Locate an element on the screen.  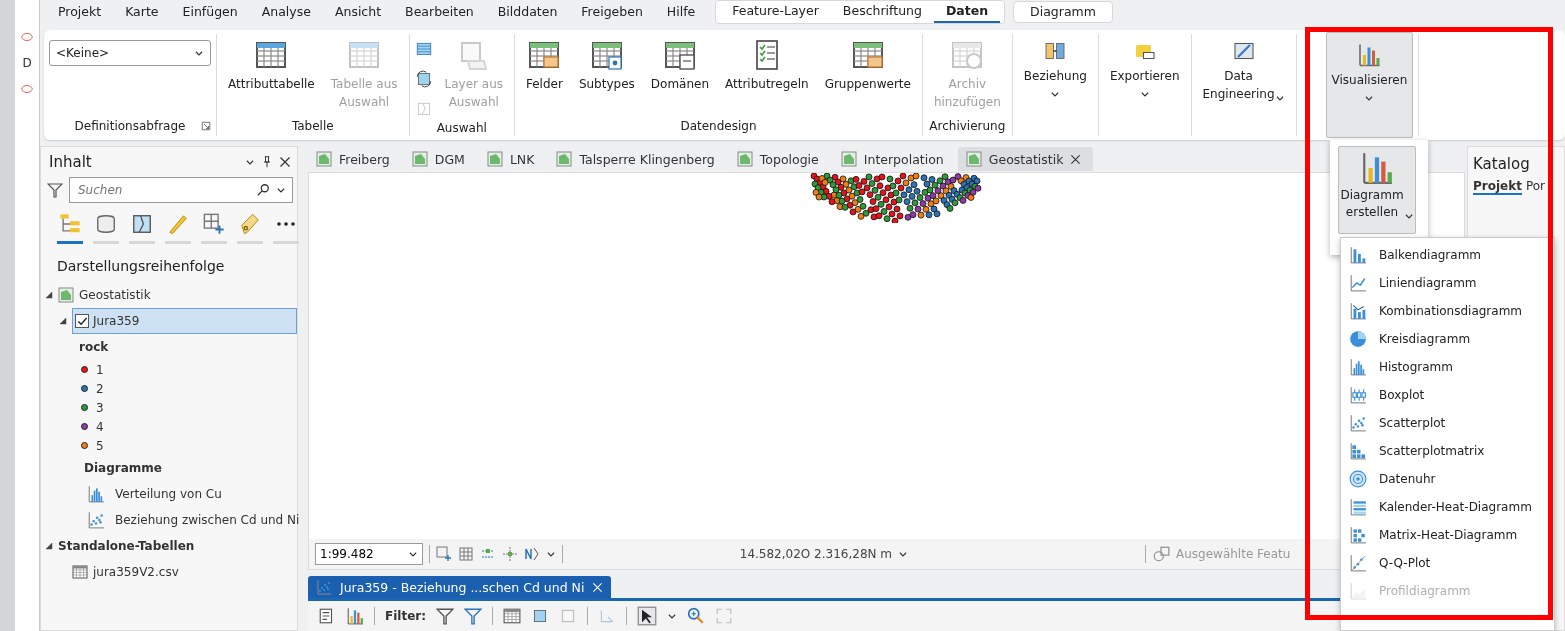
side-tab-label: D is located at coordinates (27, 63).